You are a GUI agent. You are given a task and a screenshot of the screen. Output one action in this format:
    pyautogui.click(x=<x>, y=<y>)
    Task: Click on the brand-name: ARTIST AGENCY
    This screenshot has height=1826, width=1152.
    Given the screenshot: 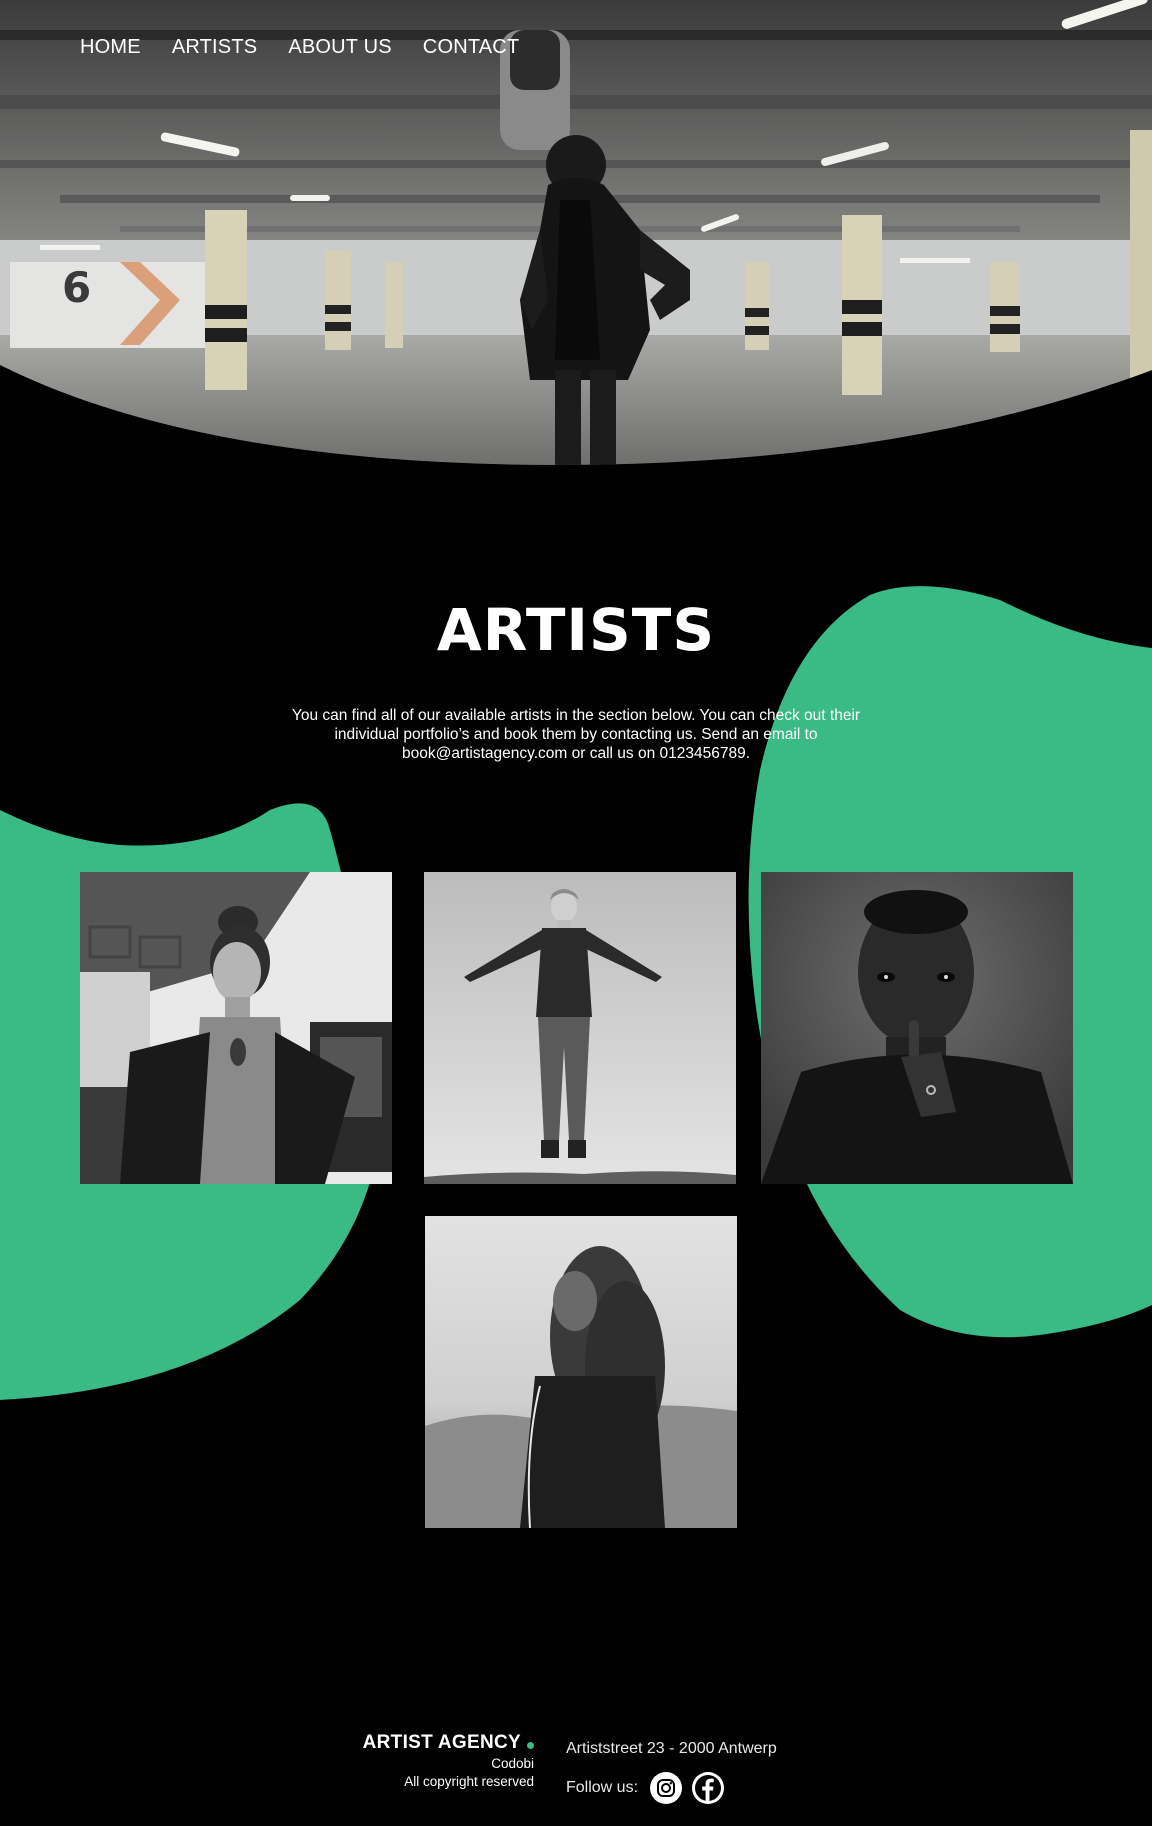 What is the action you would take?
    pyautogui.click(x=441, y=1742)
    